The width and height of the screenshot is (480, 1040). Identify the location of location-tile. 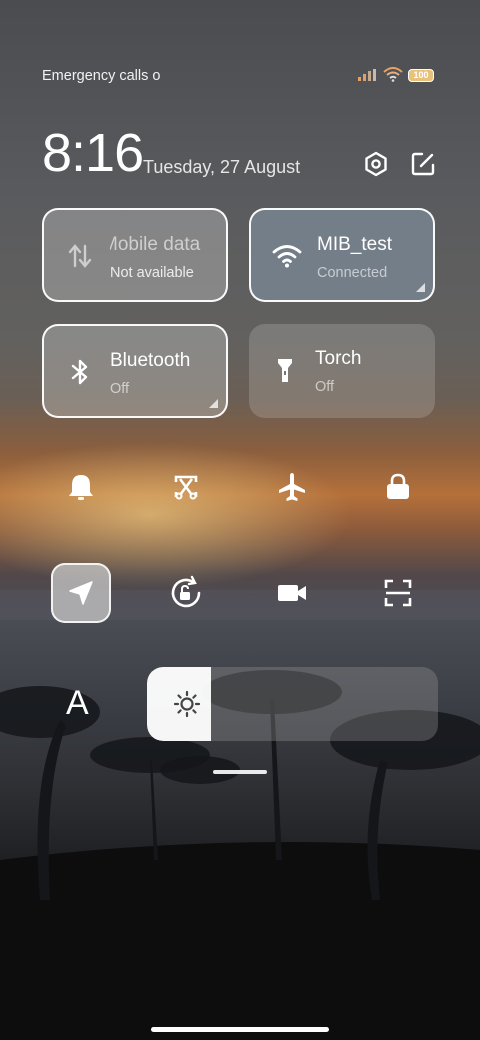
(81, 593).